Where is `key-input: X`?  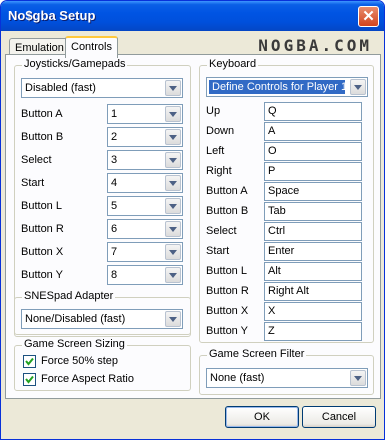
key-input: X is located at coordinates (313, 311).